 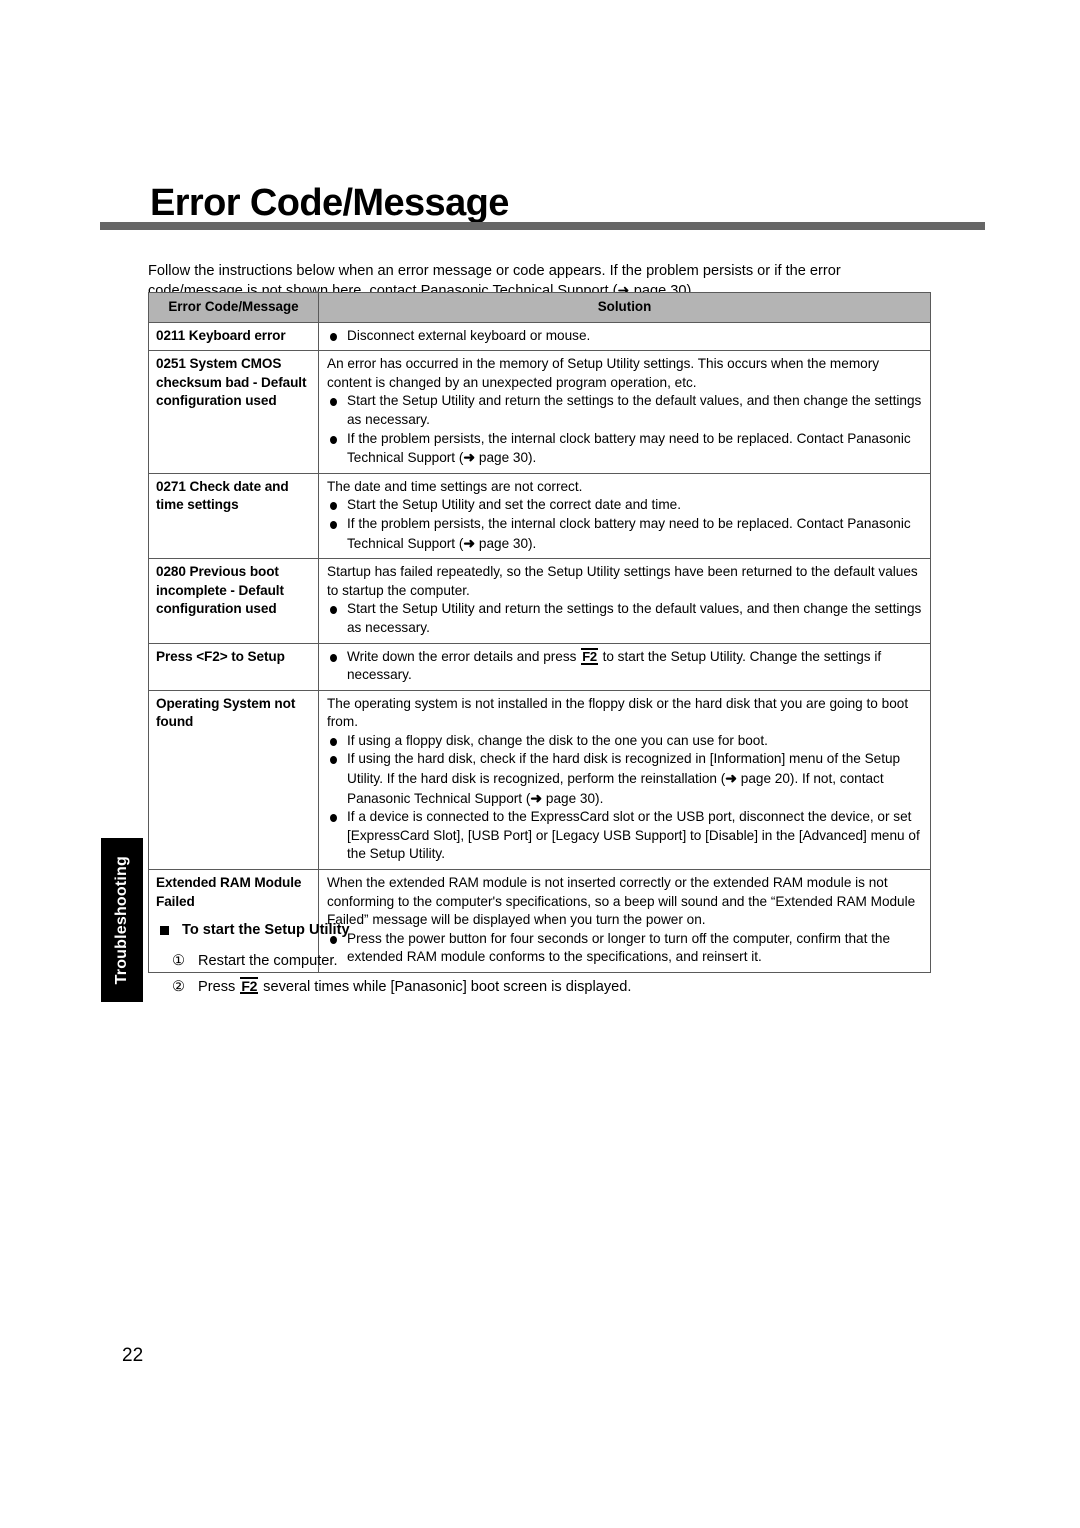 I want to click on solution-bullet-list: Disconnect external keyboard or mouse., so click(x=625, y=336).